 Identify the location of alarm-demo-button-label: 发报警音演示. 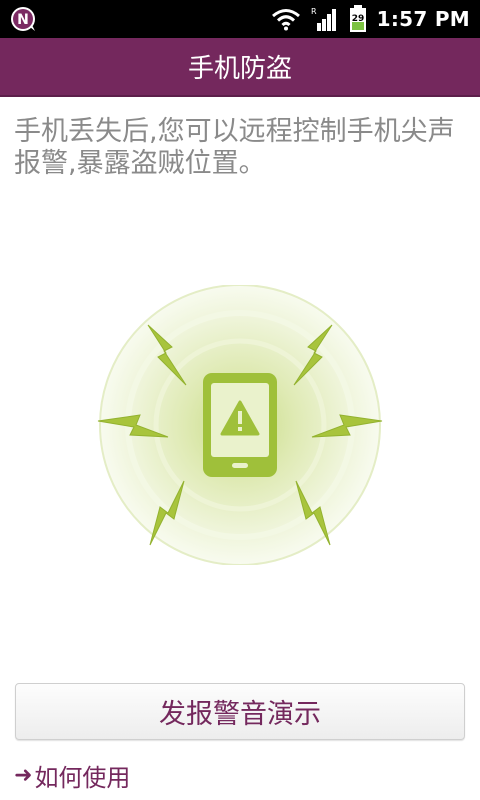
(240, 714).